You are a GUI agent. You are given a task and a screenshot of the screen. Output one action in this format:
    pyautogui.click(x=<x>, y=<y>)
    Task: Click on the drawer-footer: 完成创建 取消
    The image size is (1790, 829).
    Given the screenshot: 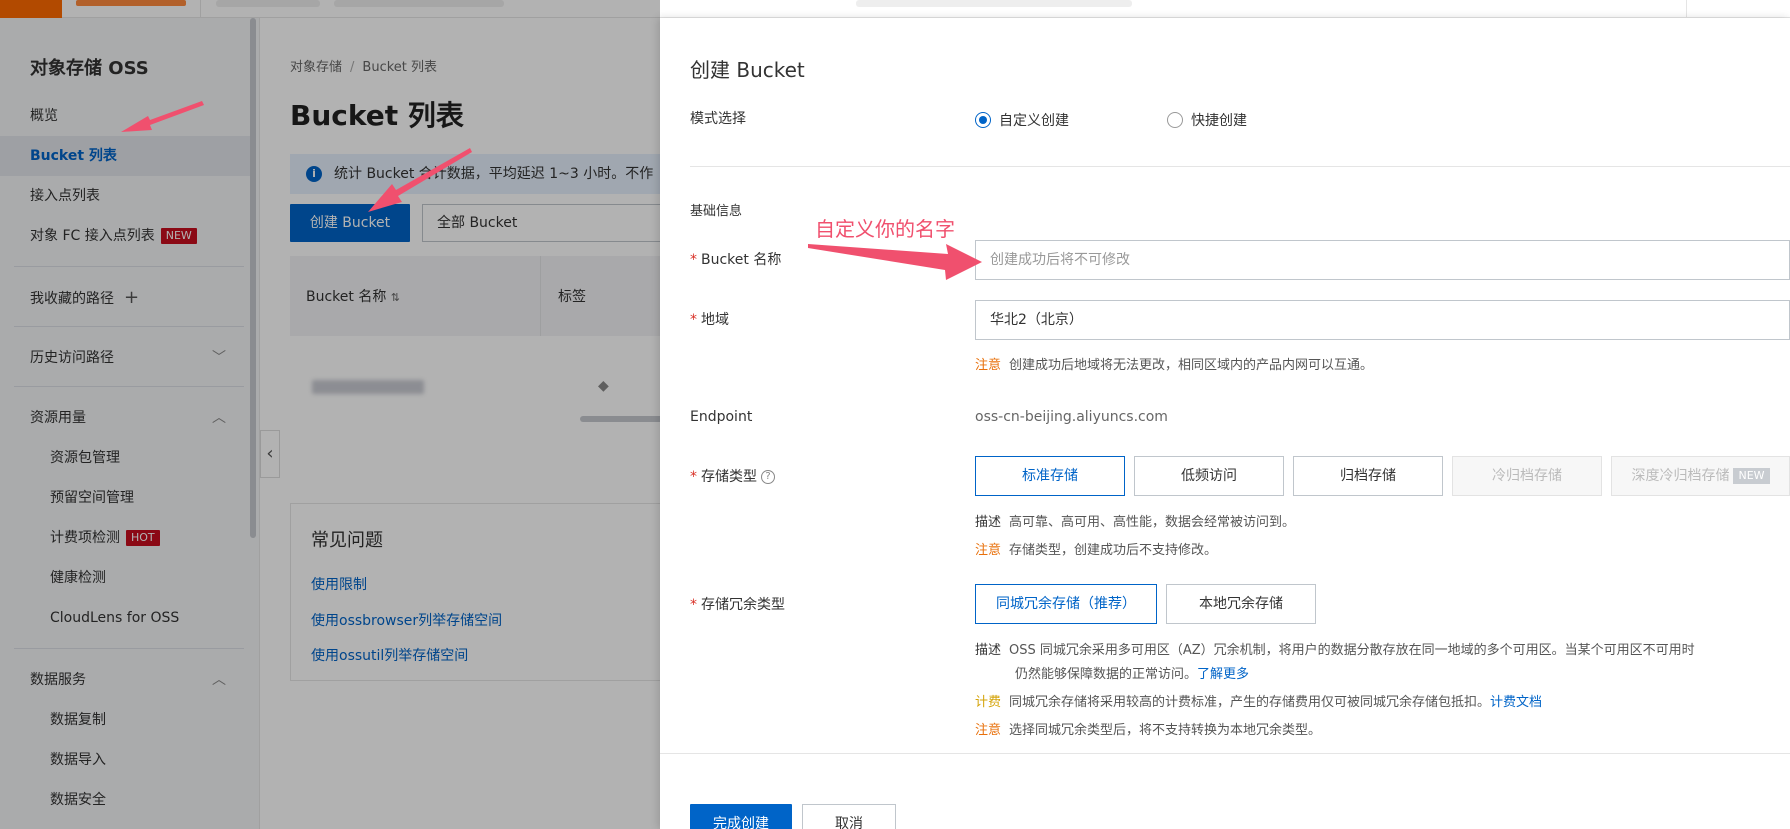 What is the action you would take?
    pyautogui.click(x=1225, y=791)
    